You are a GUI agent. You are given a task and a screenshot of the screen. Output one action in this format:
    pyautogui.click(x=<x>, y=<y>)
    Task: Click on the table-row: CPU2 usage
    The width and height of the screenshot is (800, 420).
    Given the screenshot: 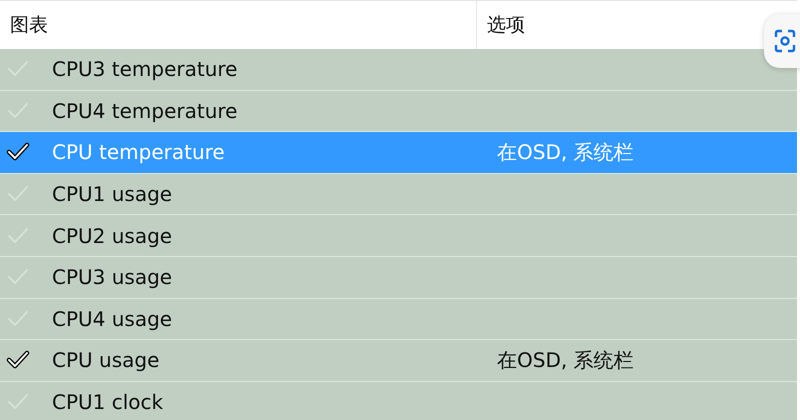 What is the action you would take?
    pyautogui.click(x=398, y=236)
    